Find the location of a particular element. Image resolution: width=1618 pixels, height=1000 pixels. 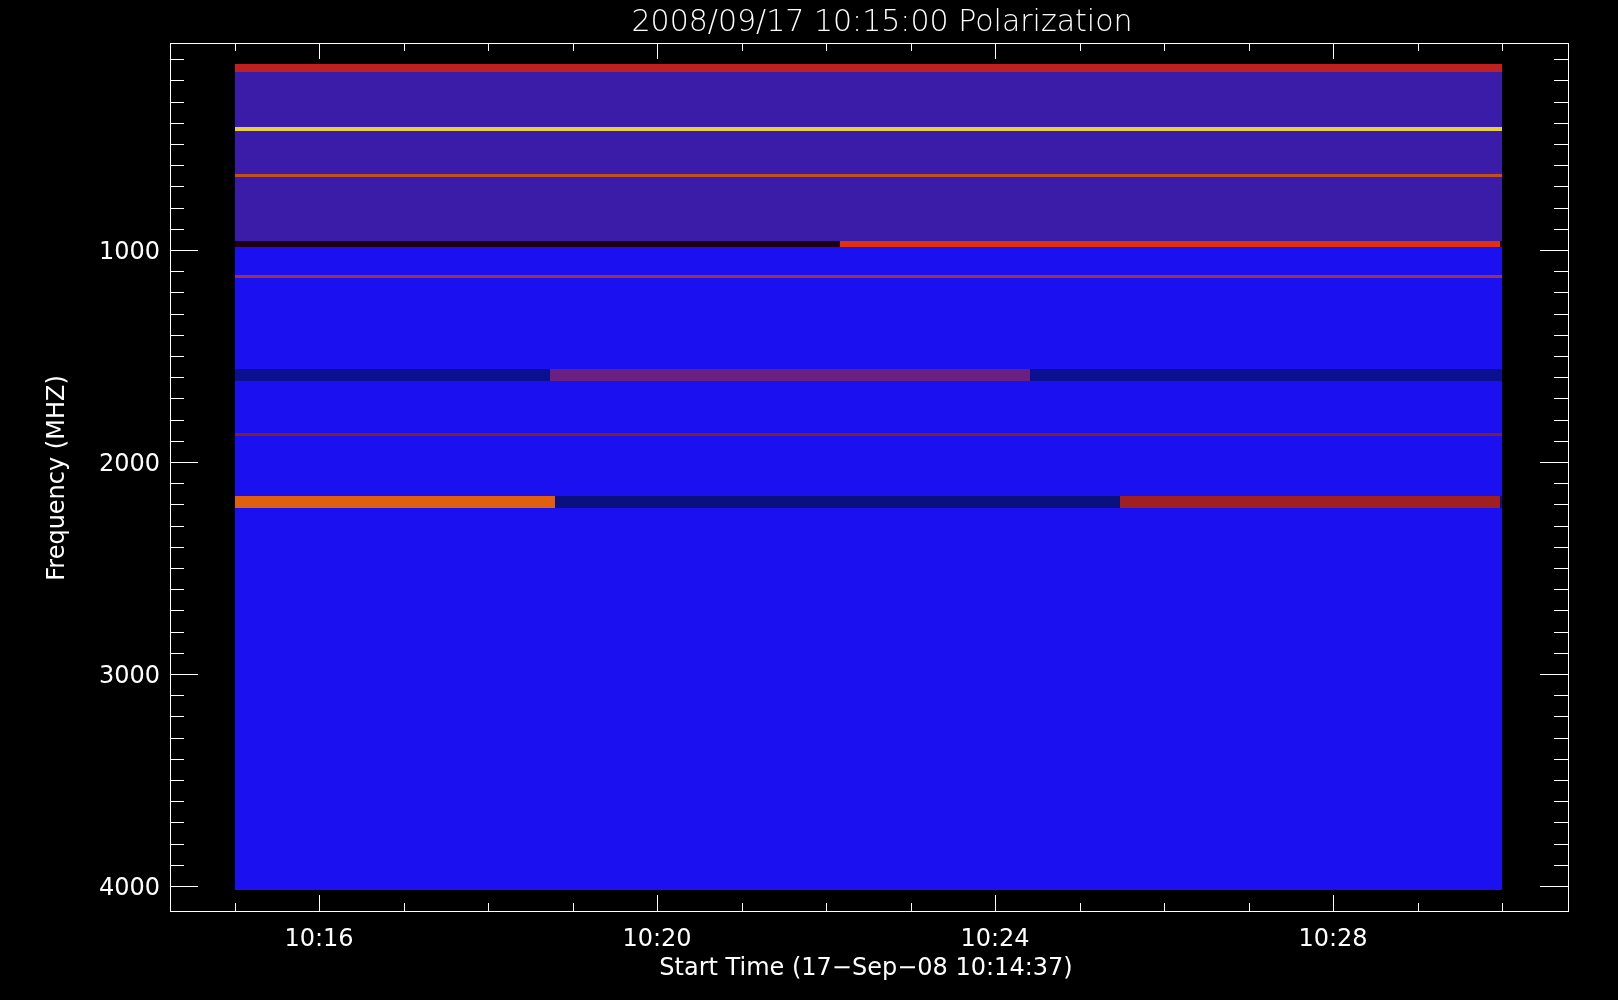

time-tick-label: 10:16 is located at coordinates (319, 938).